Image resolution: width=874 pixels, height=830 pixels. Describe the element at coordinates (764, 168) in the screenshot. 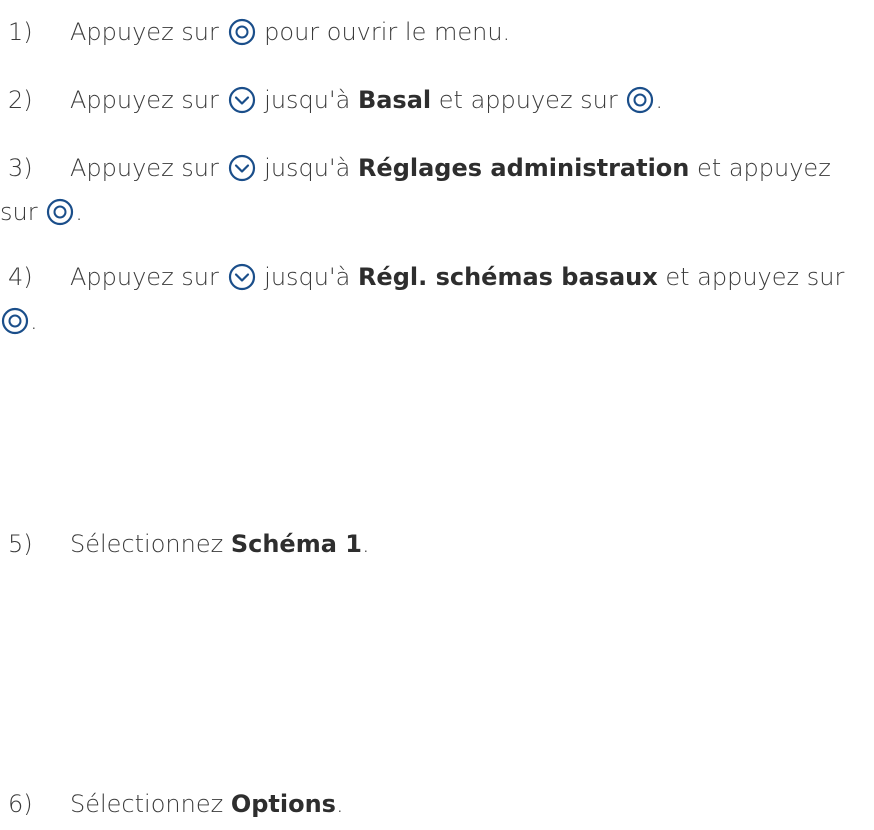

I see `step-text-after: et appuyez` at that location.